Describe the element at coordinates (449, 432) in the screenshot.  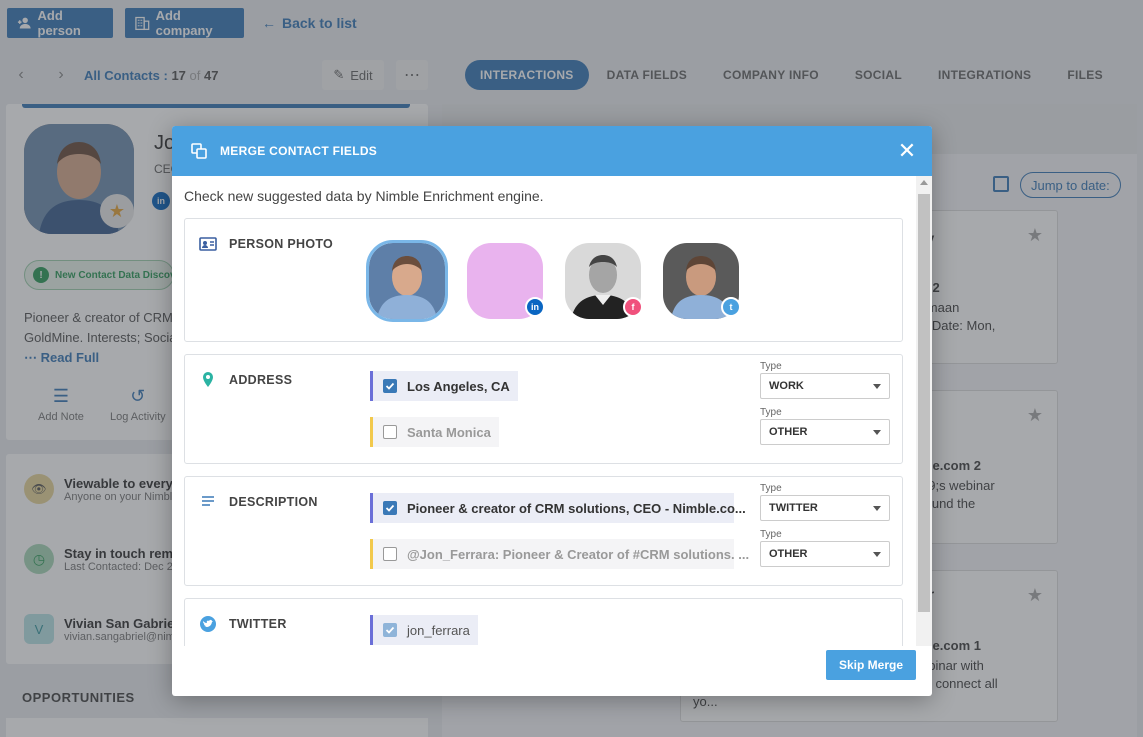
I see `address-value: Santa Monica` at that location.